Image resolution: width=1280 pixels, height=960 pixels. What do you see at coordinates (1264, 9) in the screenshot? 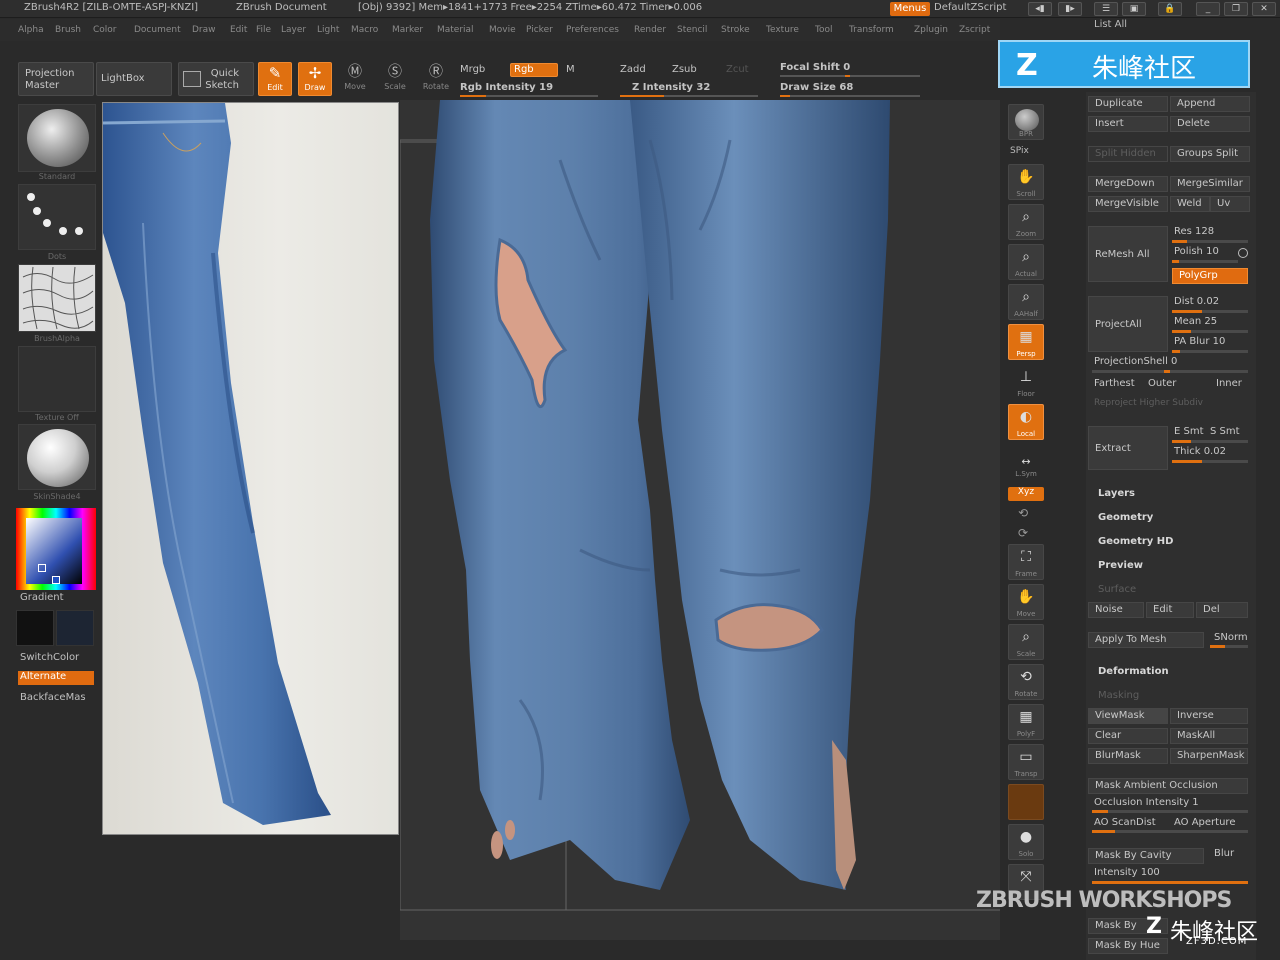
I see `close-icon: ✕` at bounding box center [1264, 9].